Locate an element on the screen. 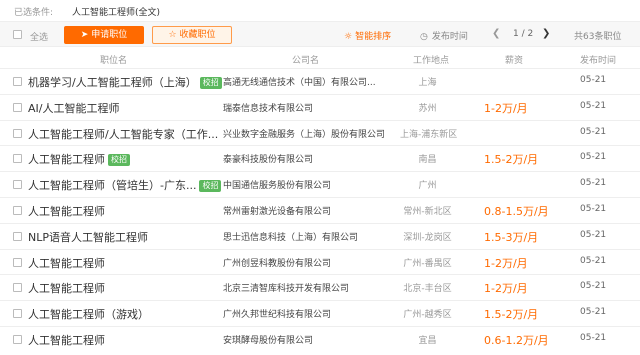  job-location: 深圳-龙岗区 is located at coordinates (427, 237).